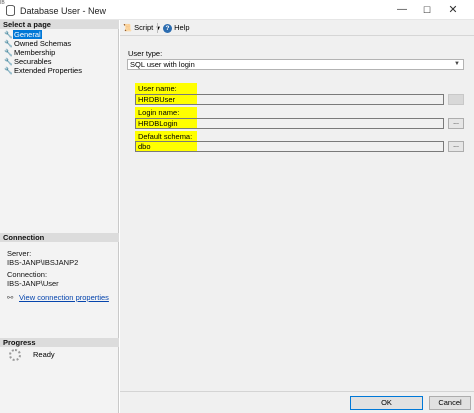  I want to click on user-type-select: SQL user with login ▼, so click(295, 64).